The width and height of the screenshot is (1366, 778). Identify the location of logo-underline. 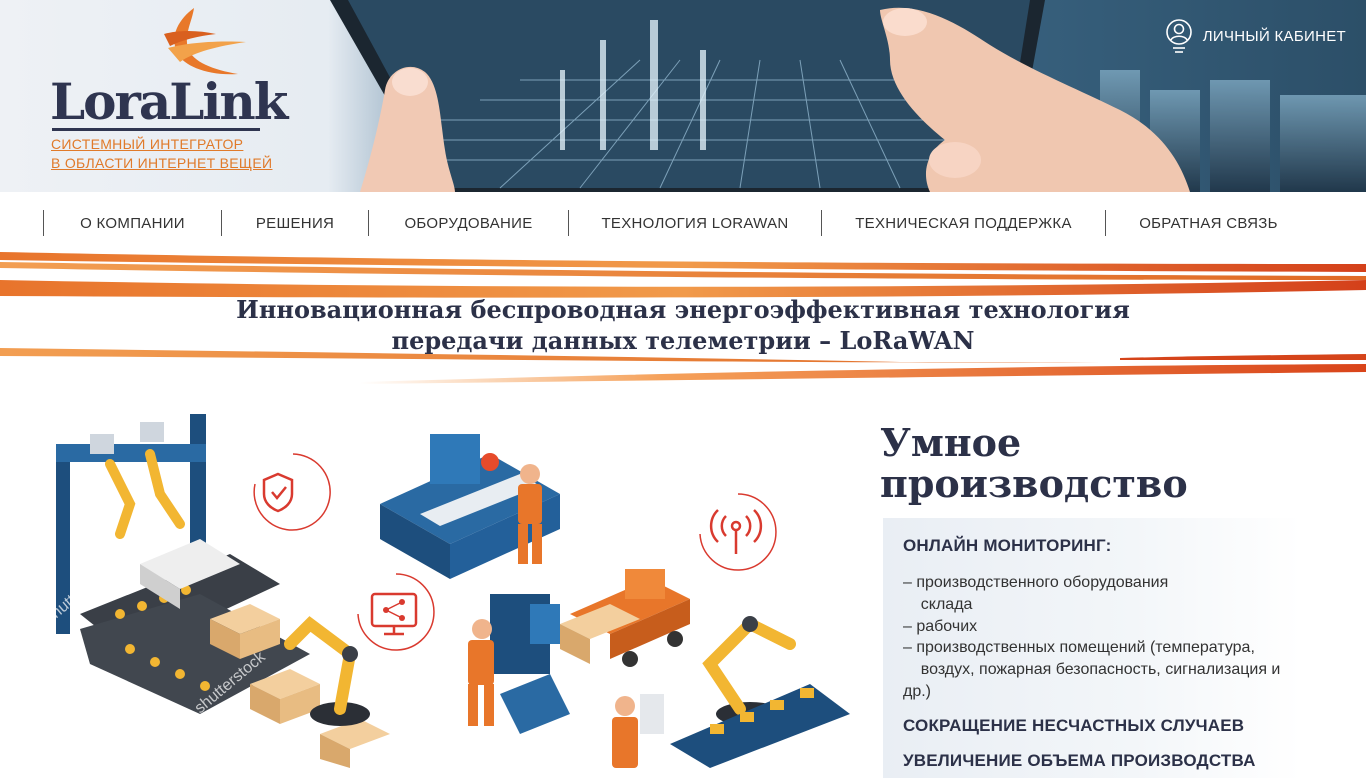
(156, 129).